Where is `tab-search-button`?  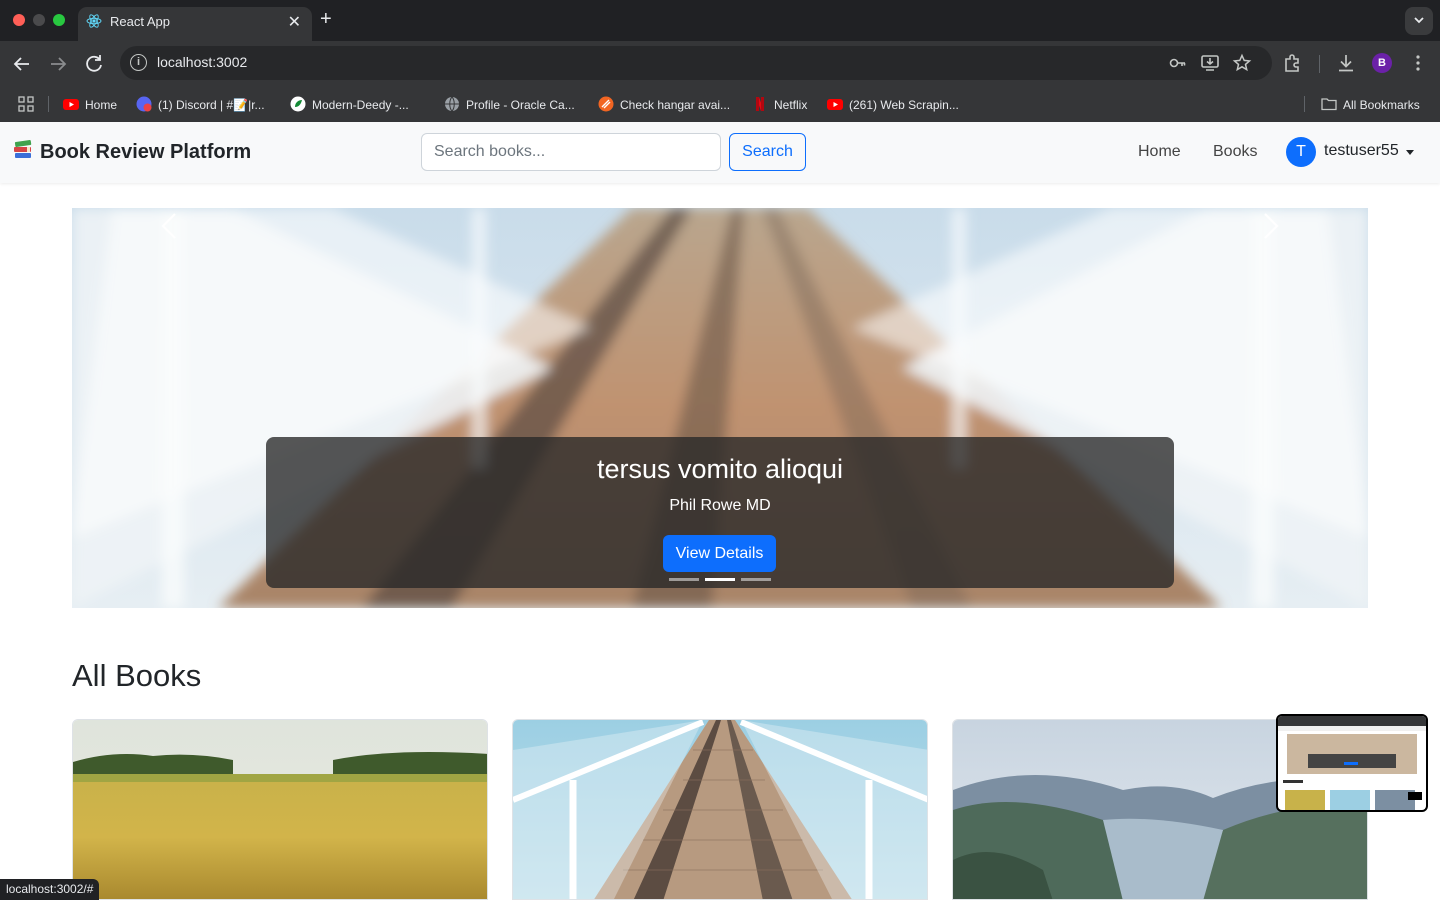 tab-search-button is located at coordinates (1419, 21).